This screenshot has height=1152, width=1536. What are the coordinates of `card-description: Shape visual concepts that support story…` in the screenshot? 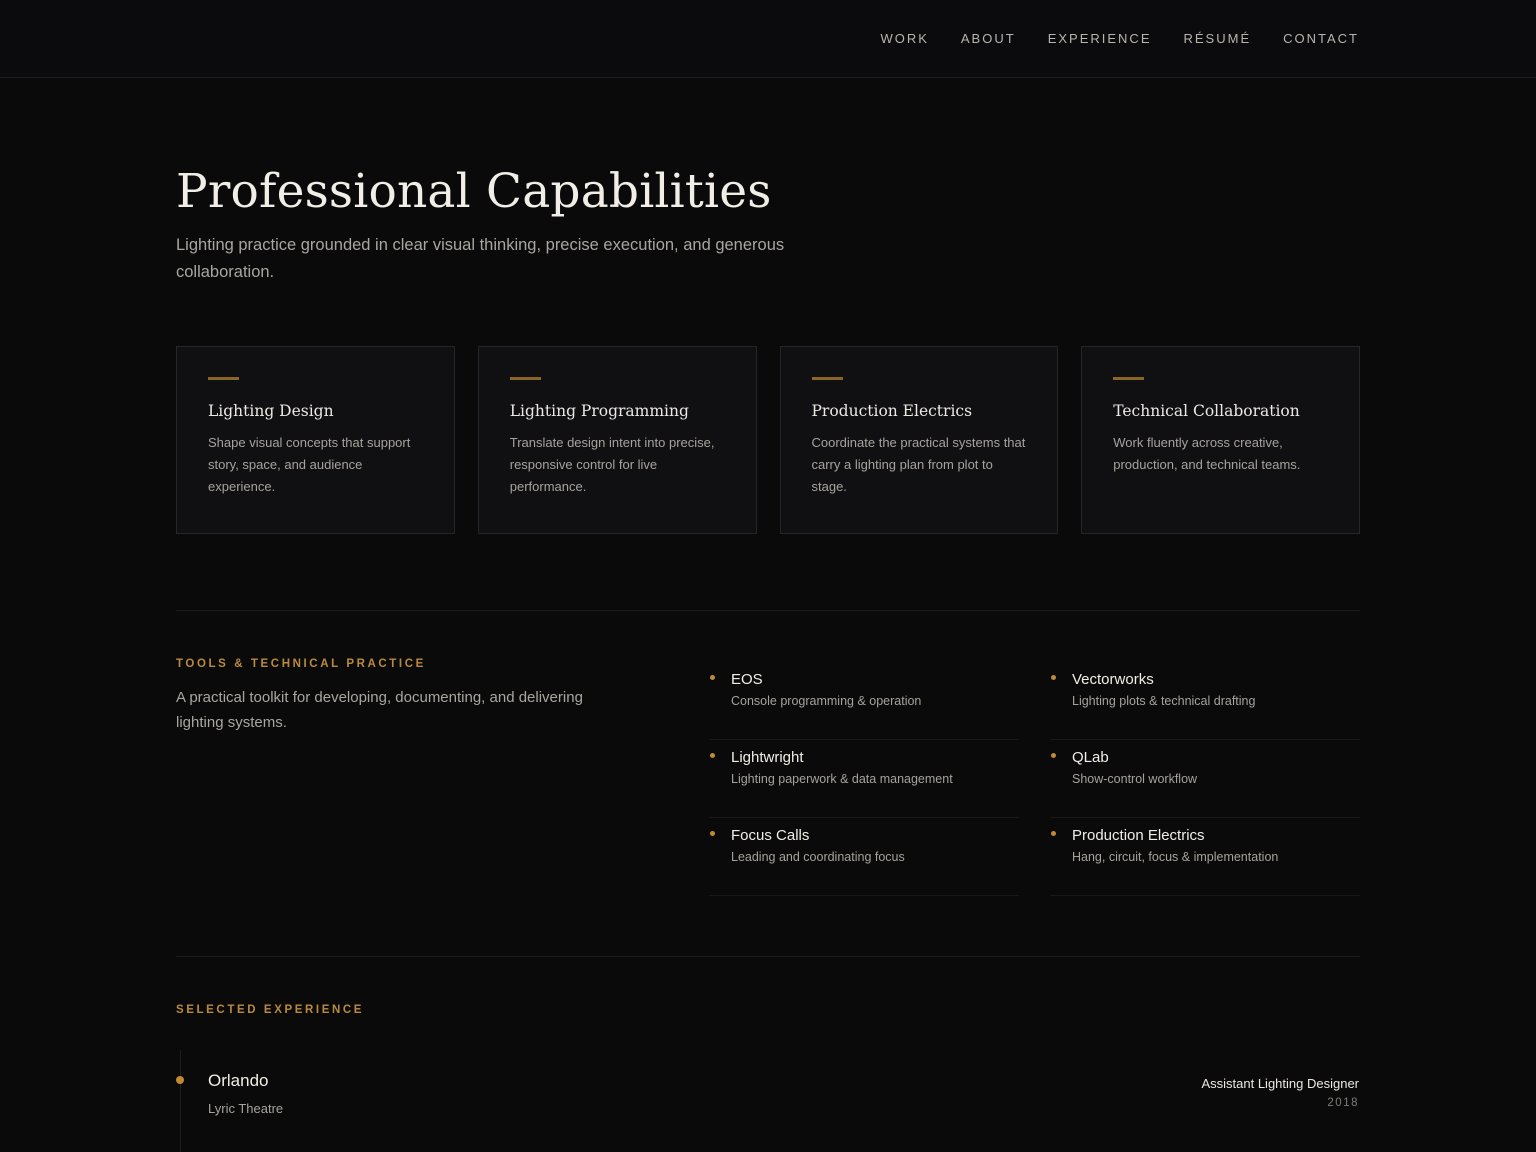 It's located at (309, 464).